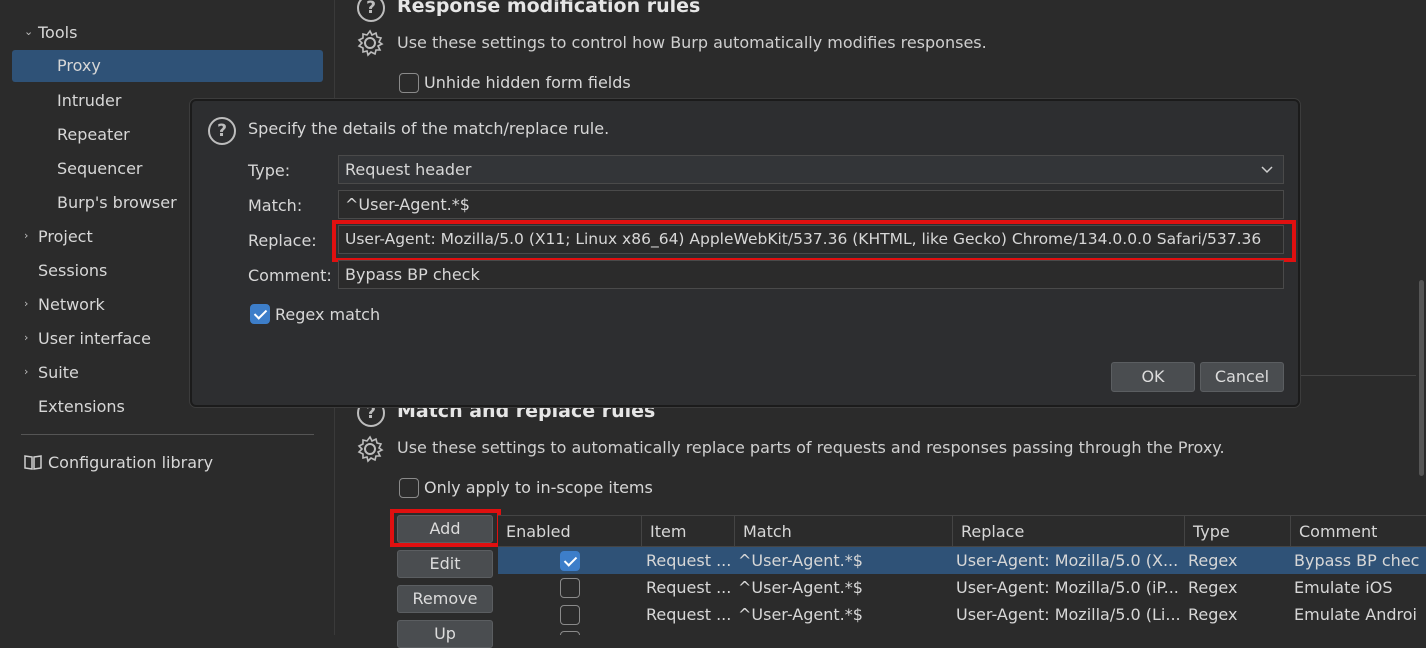 The width and height of the screenshot is (1426, 648). Describe the element at coordinates (222, 131) in the screenshot. I see `help-icon: ?` at that location.